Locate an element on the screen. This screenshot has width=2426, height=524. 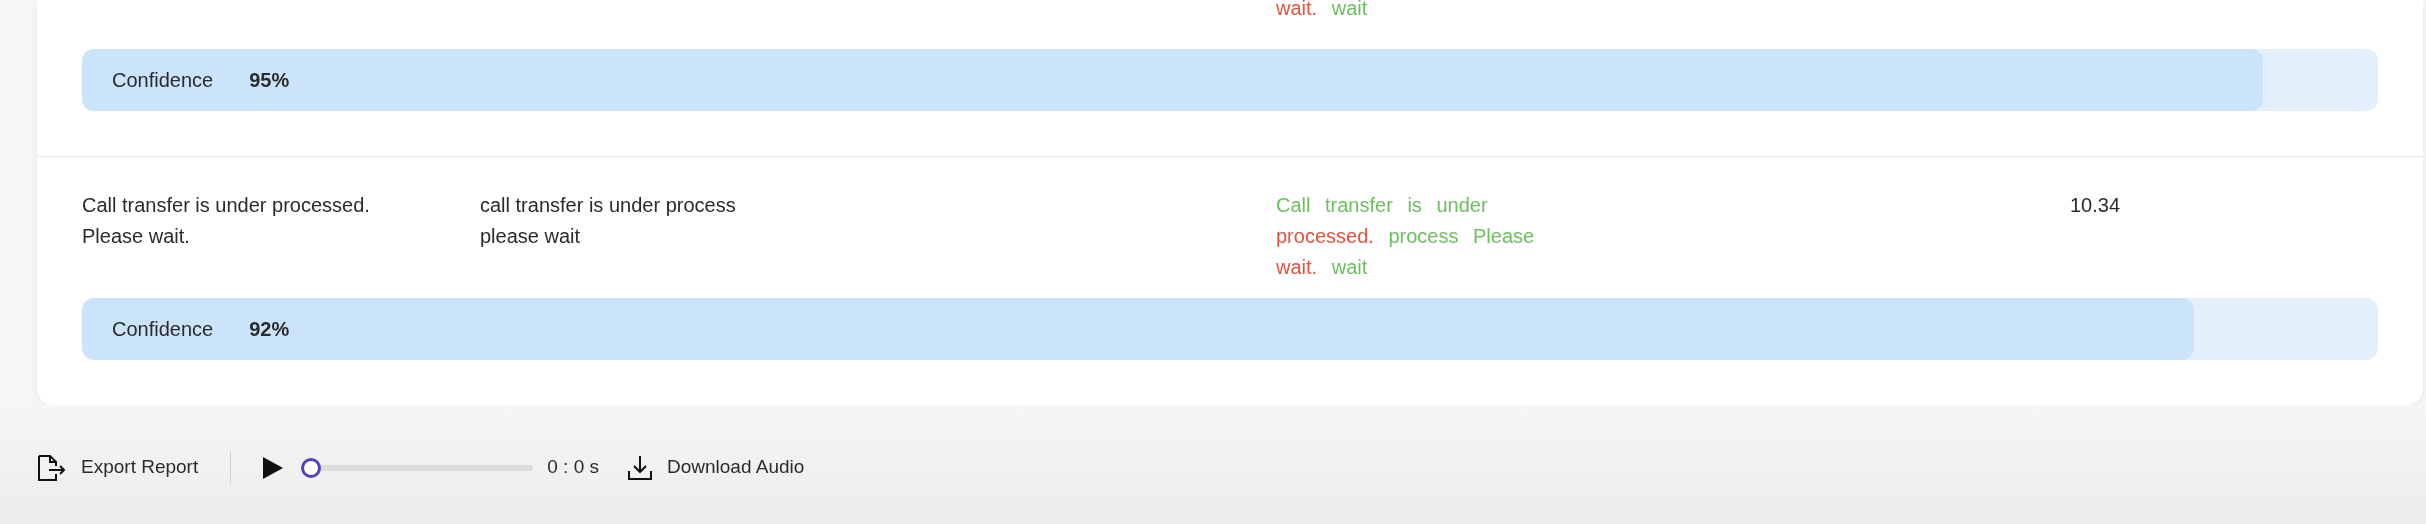
slider-thumb is located at coordinates (311, 467).